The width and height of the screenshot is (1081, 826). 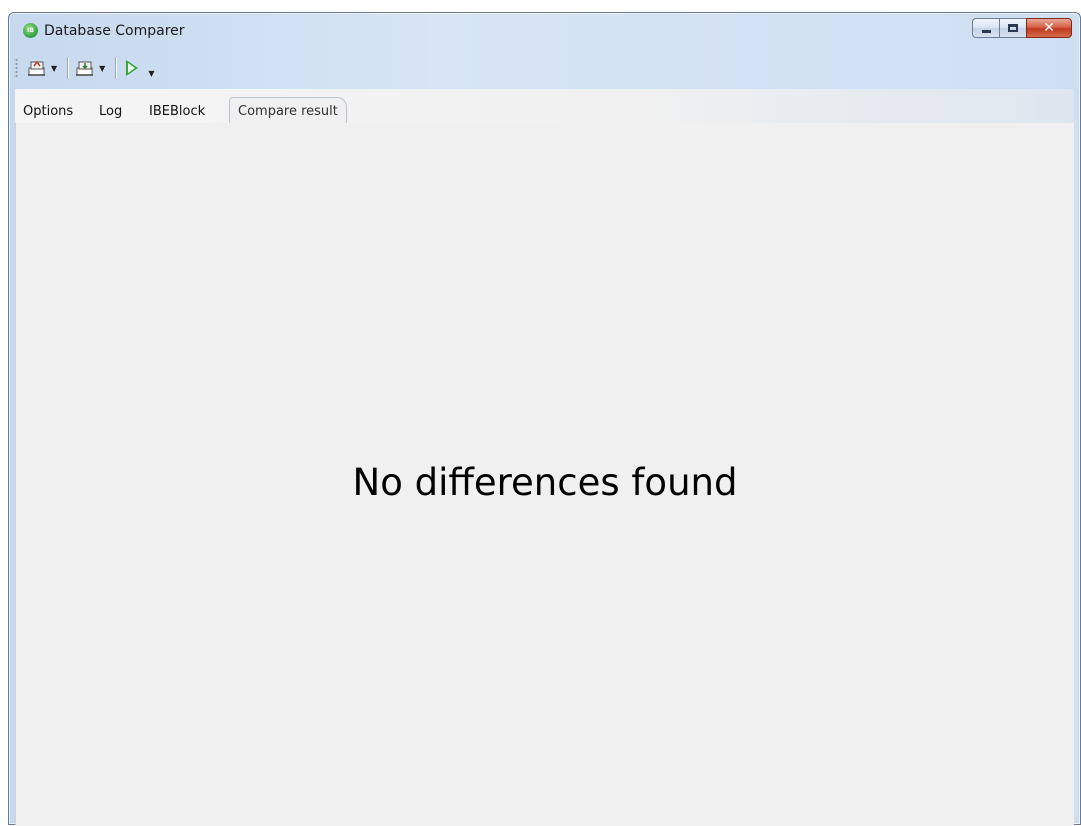 I want to click on open-target-db-button: ▼, so click(x=91, y=68).